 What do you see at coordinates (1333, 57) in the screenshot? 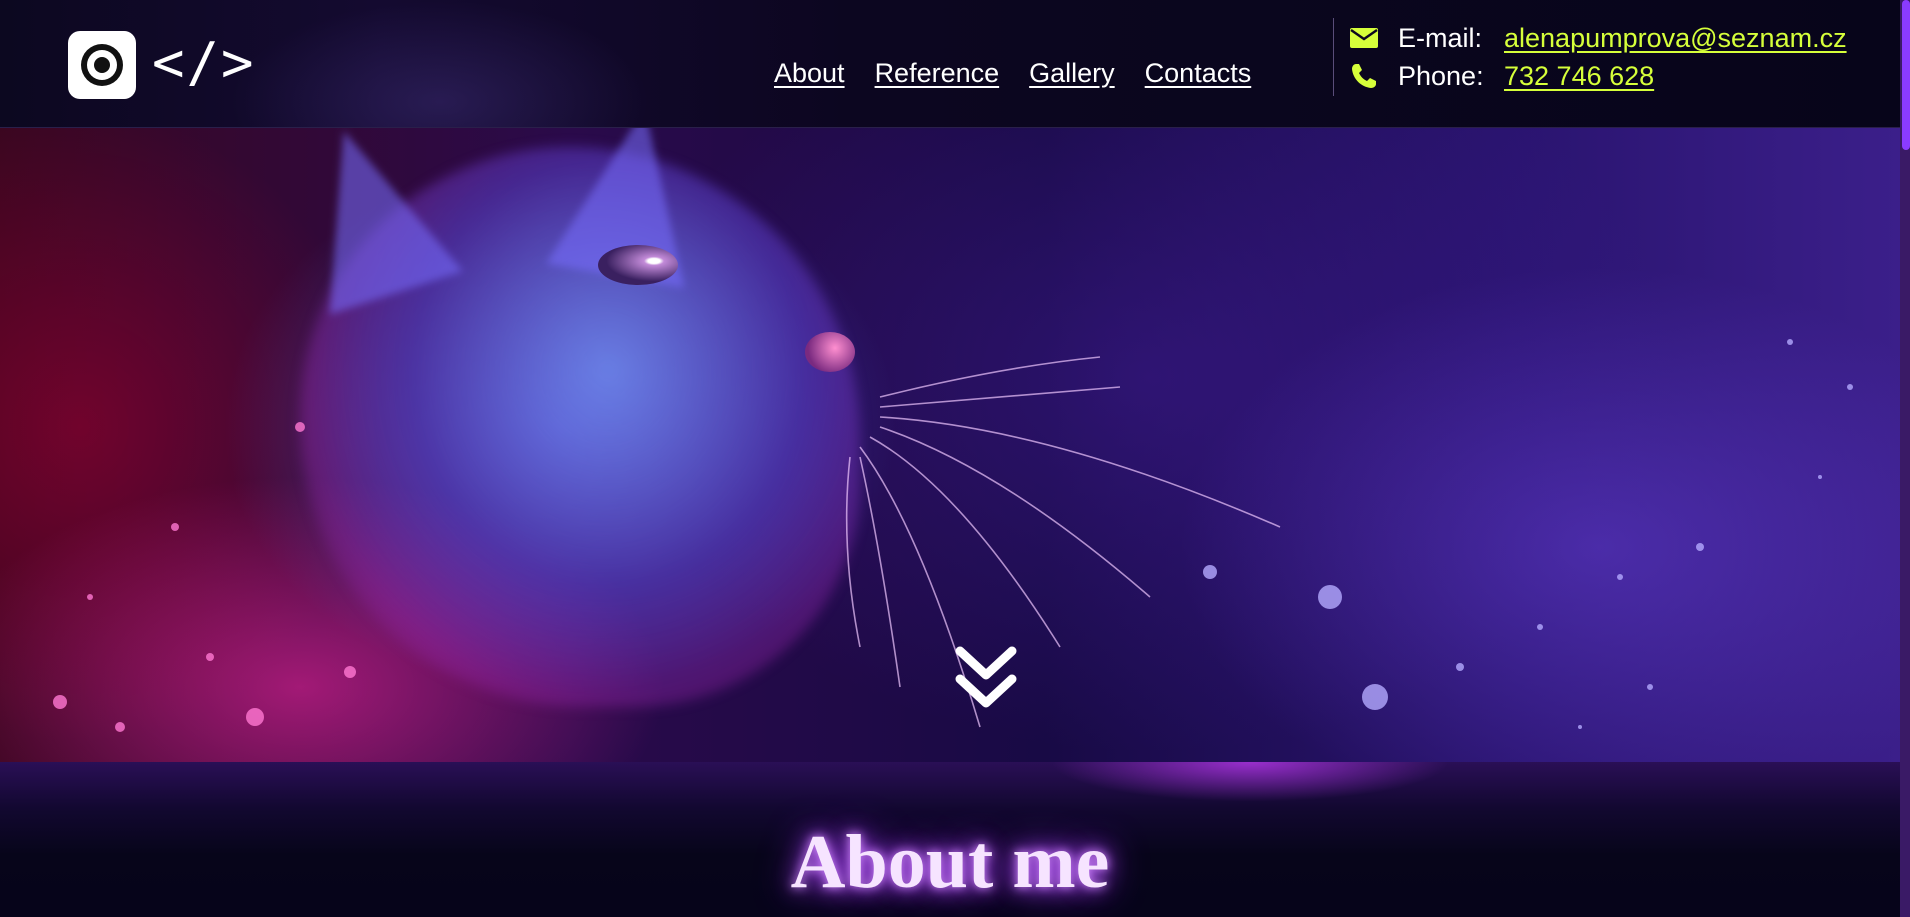
I see `header-divider` at bounding box center [1333, 57].